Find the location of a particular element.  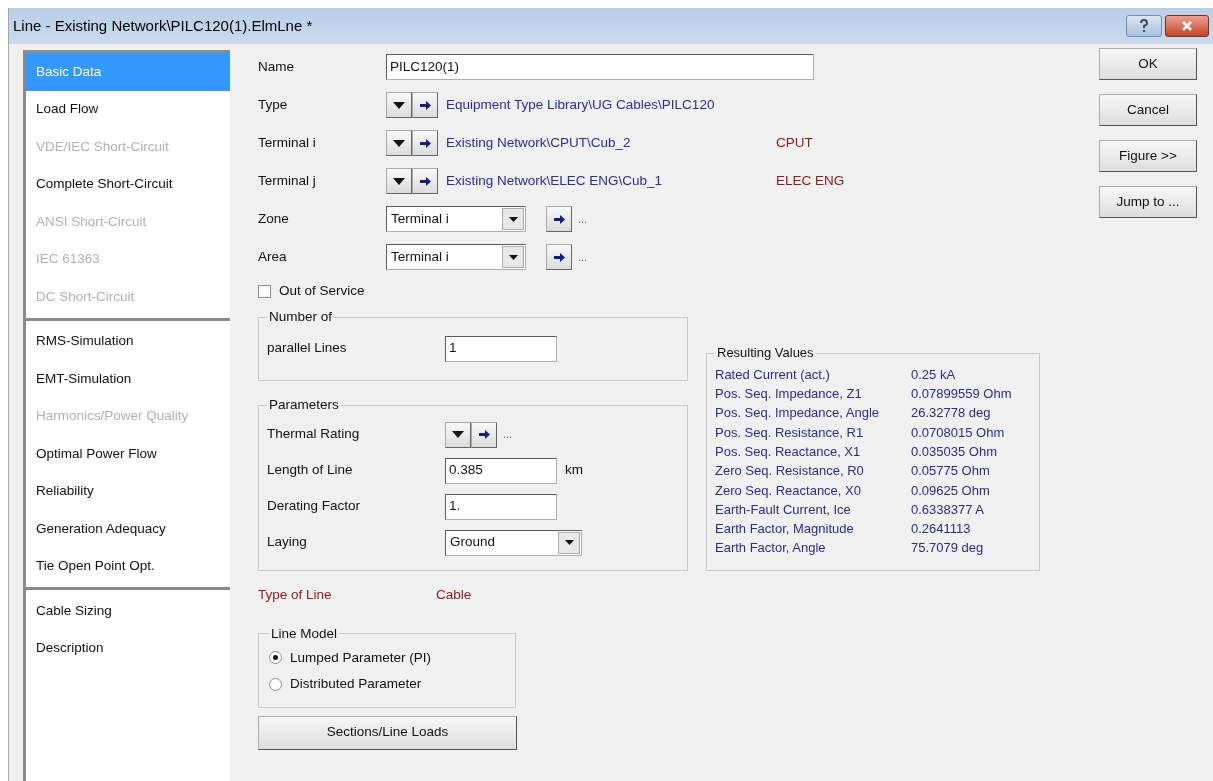

input-field: 1. is located at coordinates (501, 506).